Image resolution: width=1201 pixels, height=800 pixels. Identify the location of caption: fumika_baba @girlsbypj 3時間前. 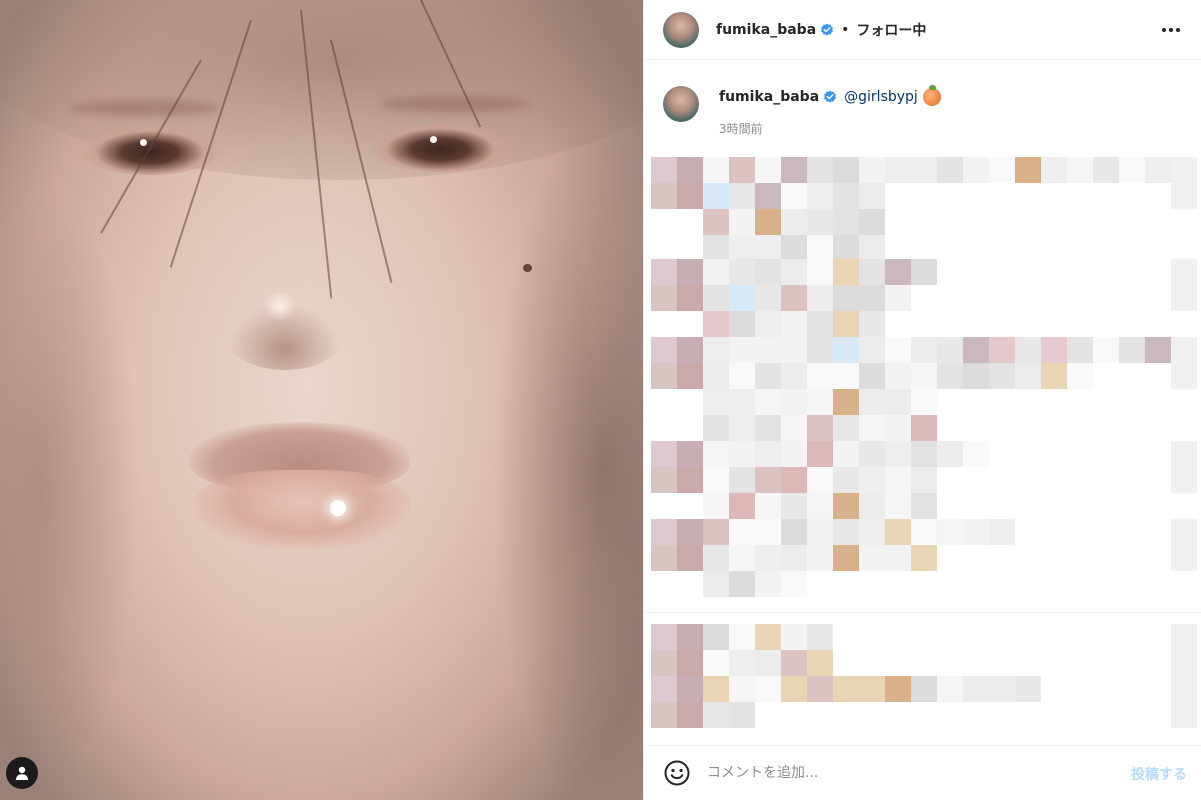
(802, 111).